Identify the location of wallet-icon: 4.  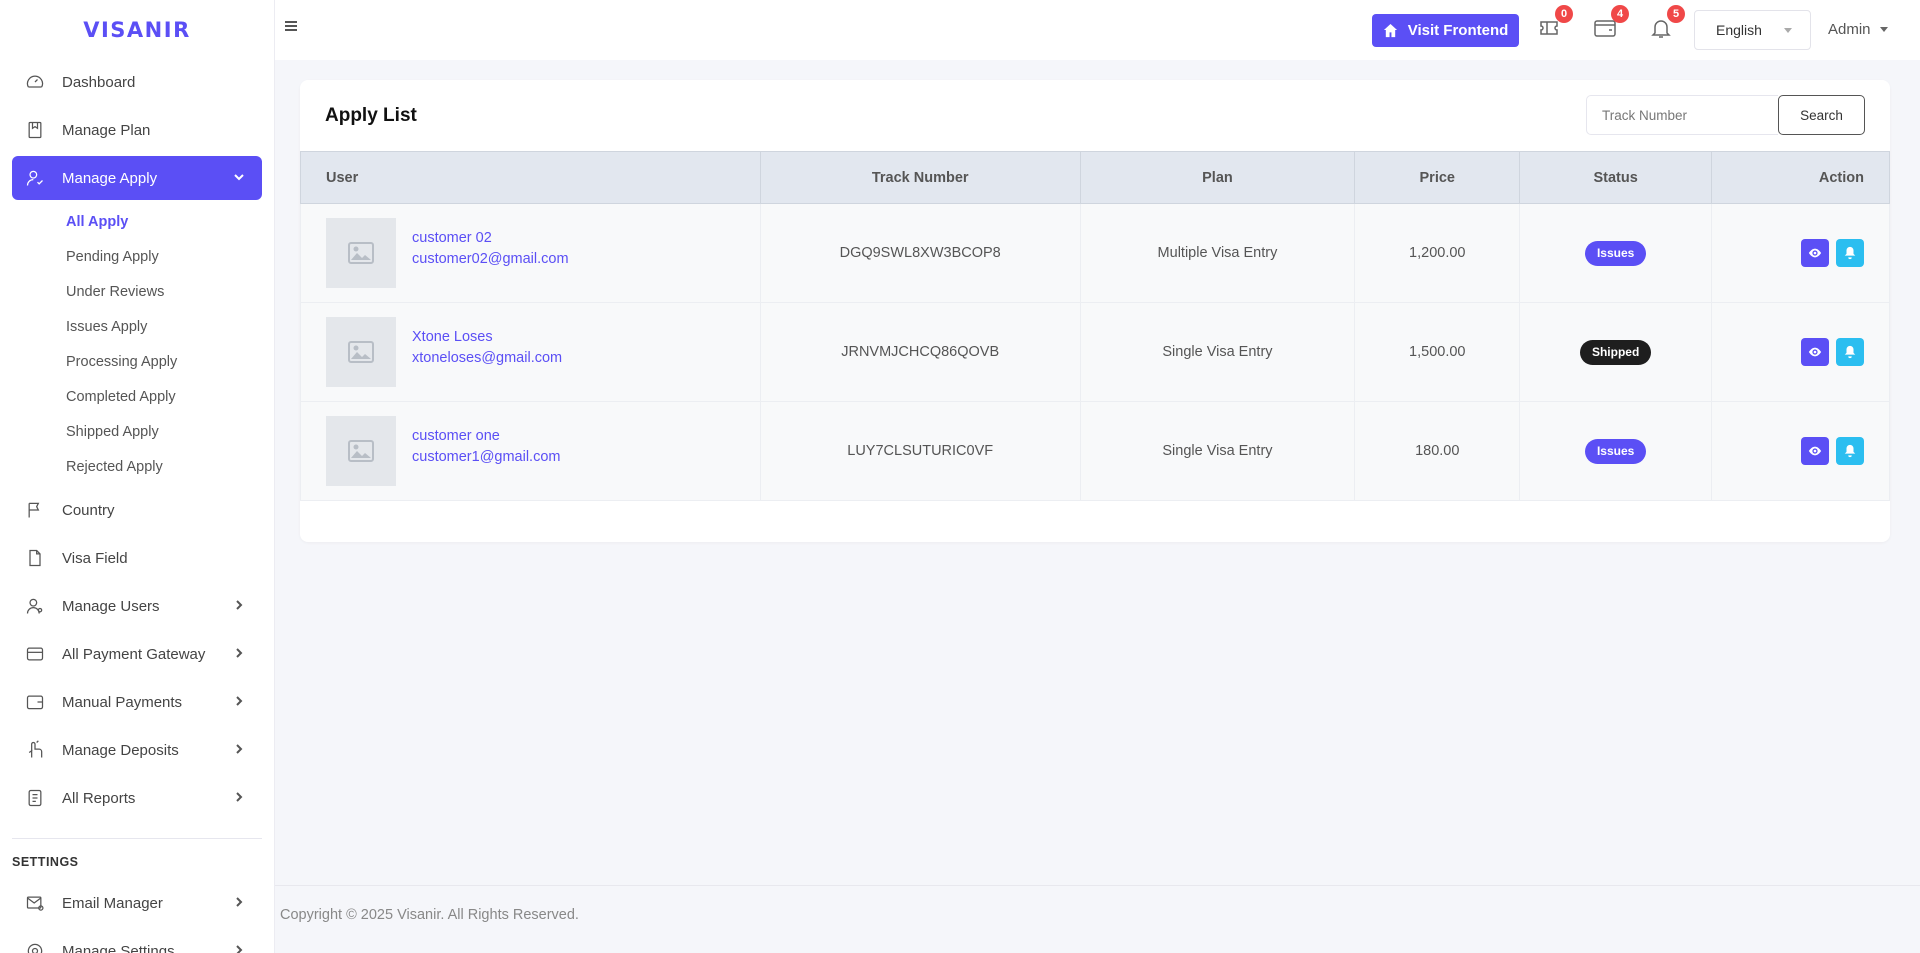
(1611, 23).